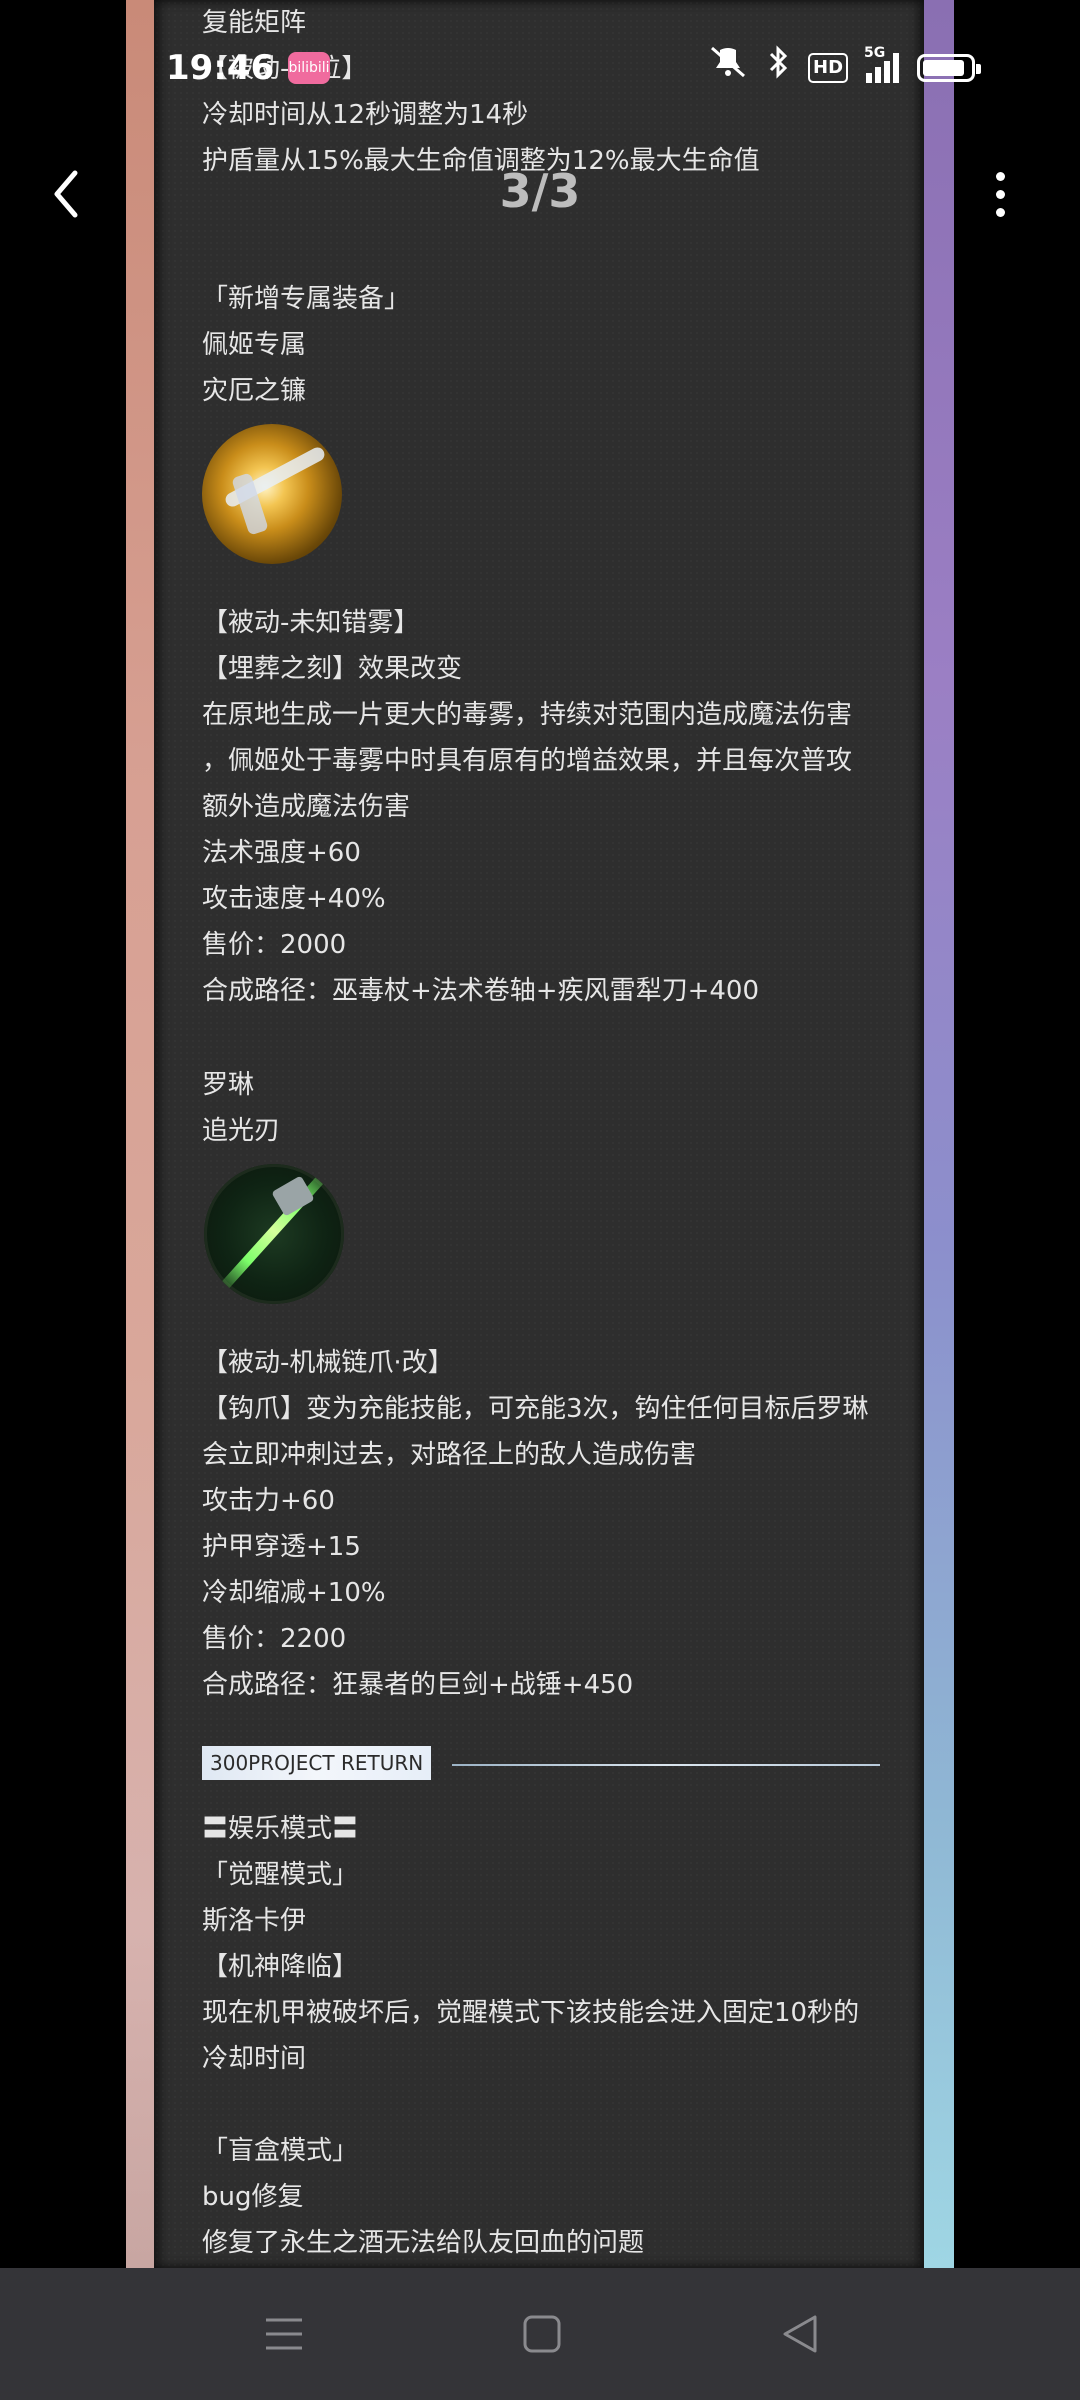 Image resolution: width=1080 pixels, height=2400 pixels. Describe the element at coordinates (280, 1875) in the screenshot. I see `text-line: 「觉醒模式」` at that location.